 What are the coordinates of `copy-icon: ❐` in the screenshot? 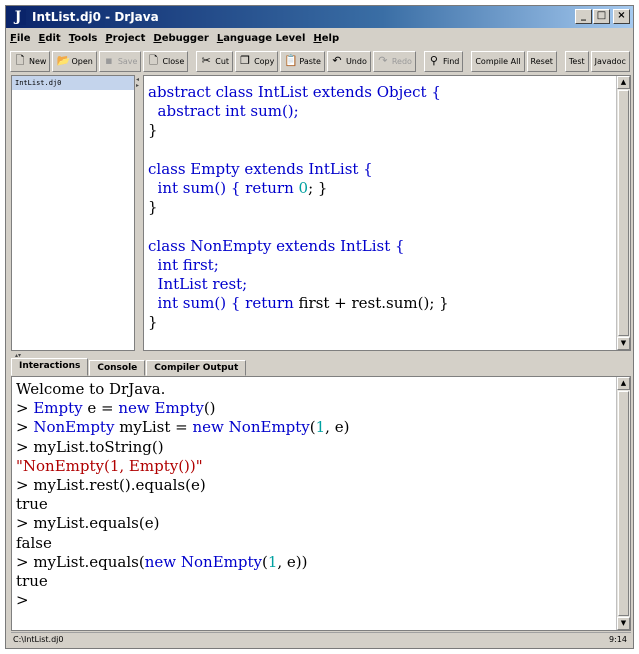 It's located at (245, 60).